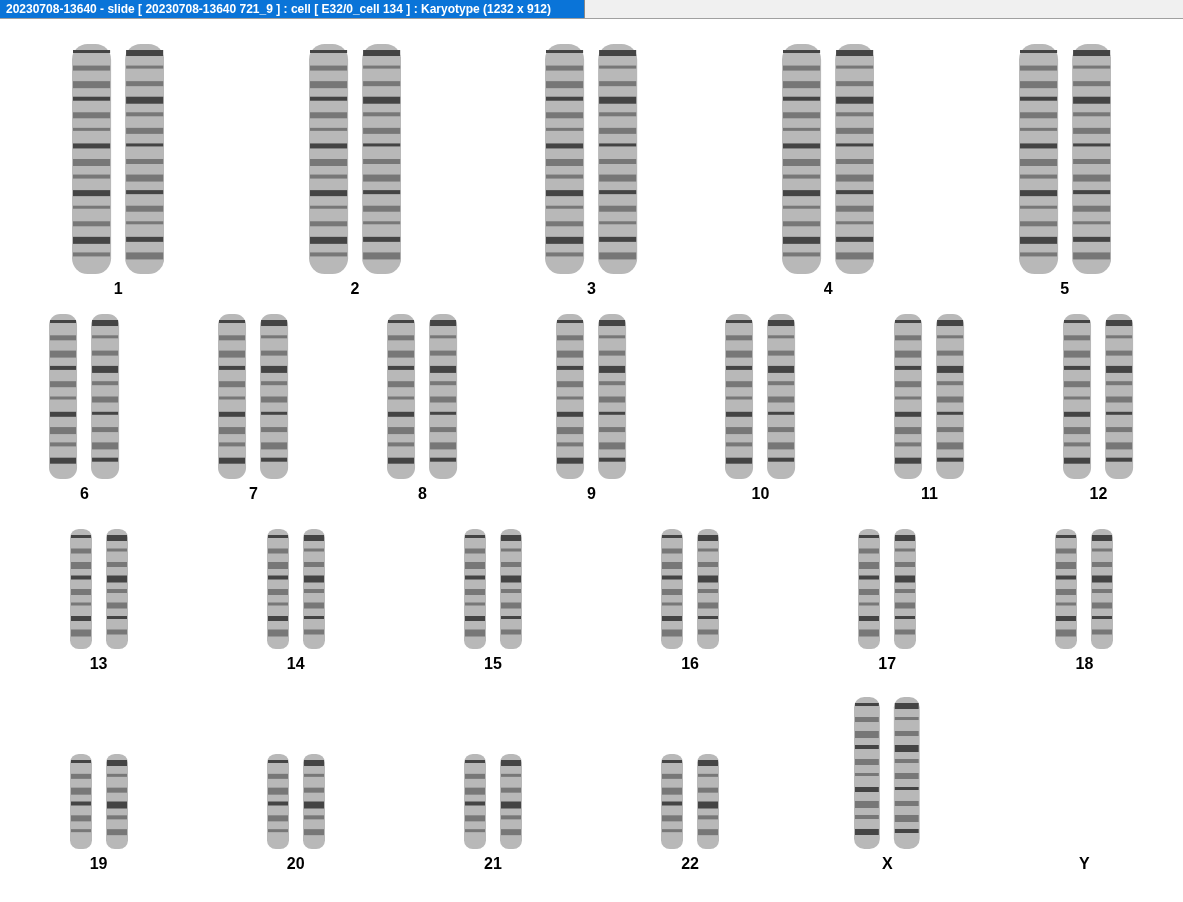 This screenshot has height=902, width=1183. I want to click on chromosome-label: 18, so click(1084, 664).